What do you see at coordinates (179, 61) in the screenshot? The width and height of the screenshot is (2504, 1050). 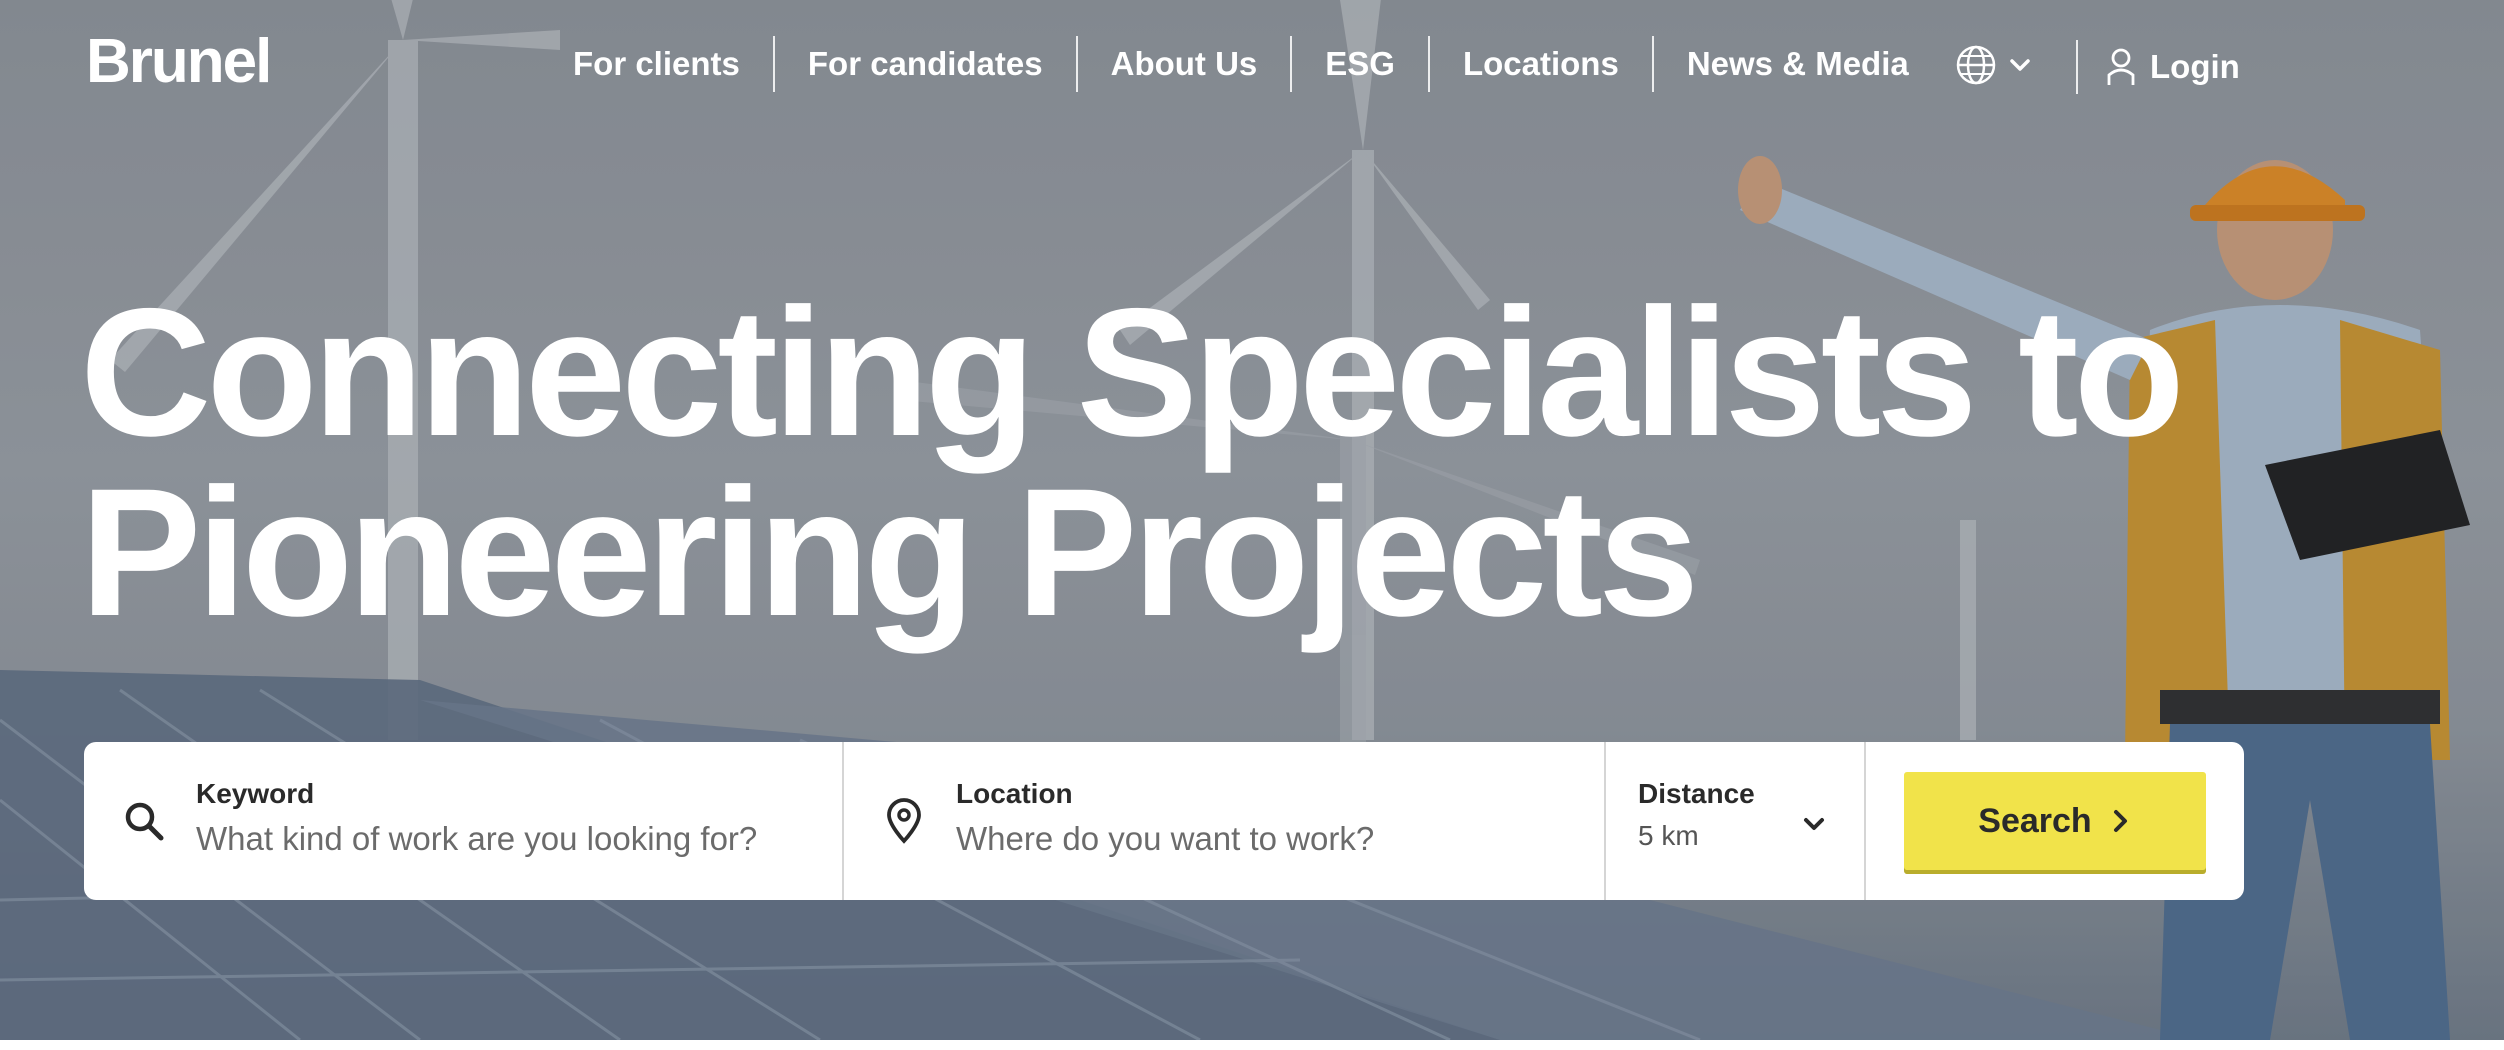 I see `brunel-logo: Brunel` at bounding box center [179, 61].